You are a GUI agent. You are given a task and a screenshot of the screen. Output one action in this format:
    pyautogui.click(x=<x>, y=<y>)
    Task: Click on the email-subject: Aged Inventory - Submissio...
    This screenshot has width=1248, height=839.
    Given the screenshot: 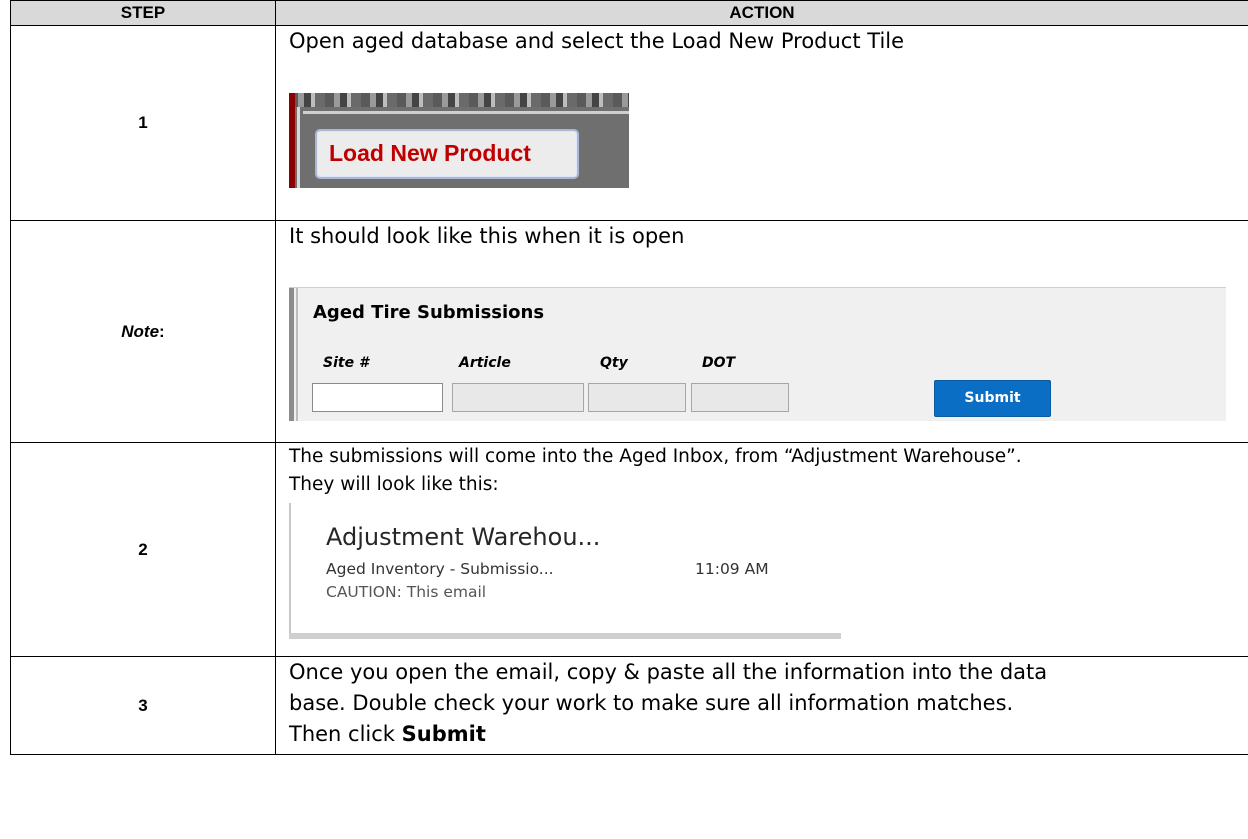 What is the action you would take?
    pyautogui.click(x=440, y=569)
    